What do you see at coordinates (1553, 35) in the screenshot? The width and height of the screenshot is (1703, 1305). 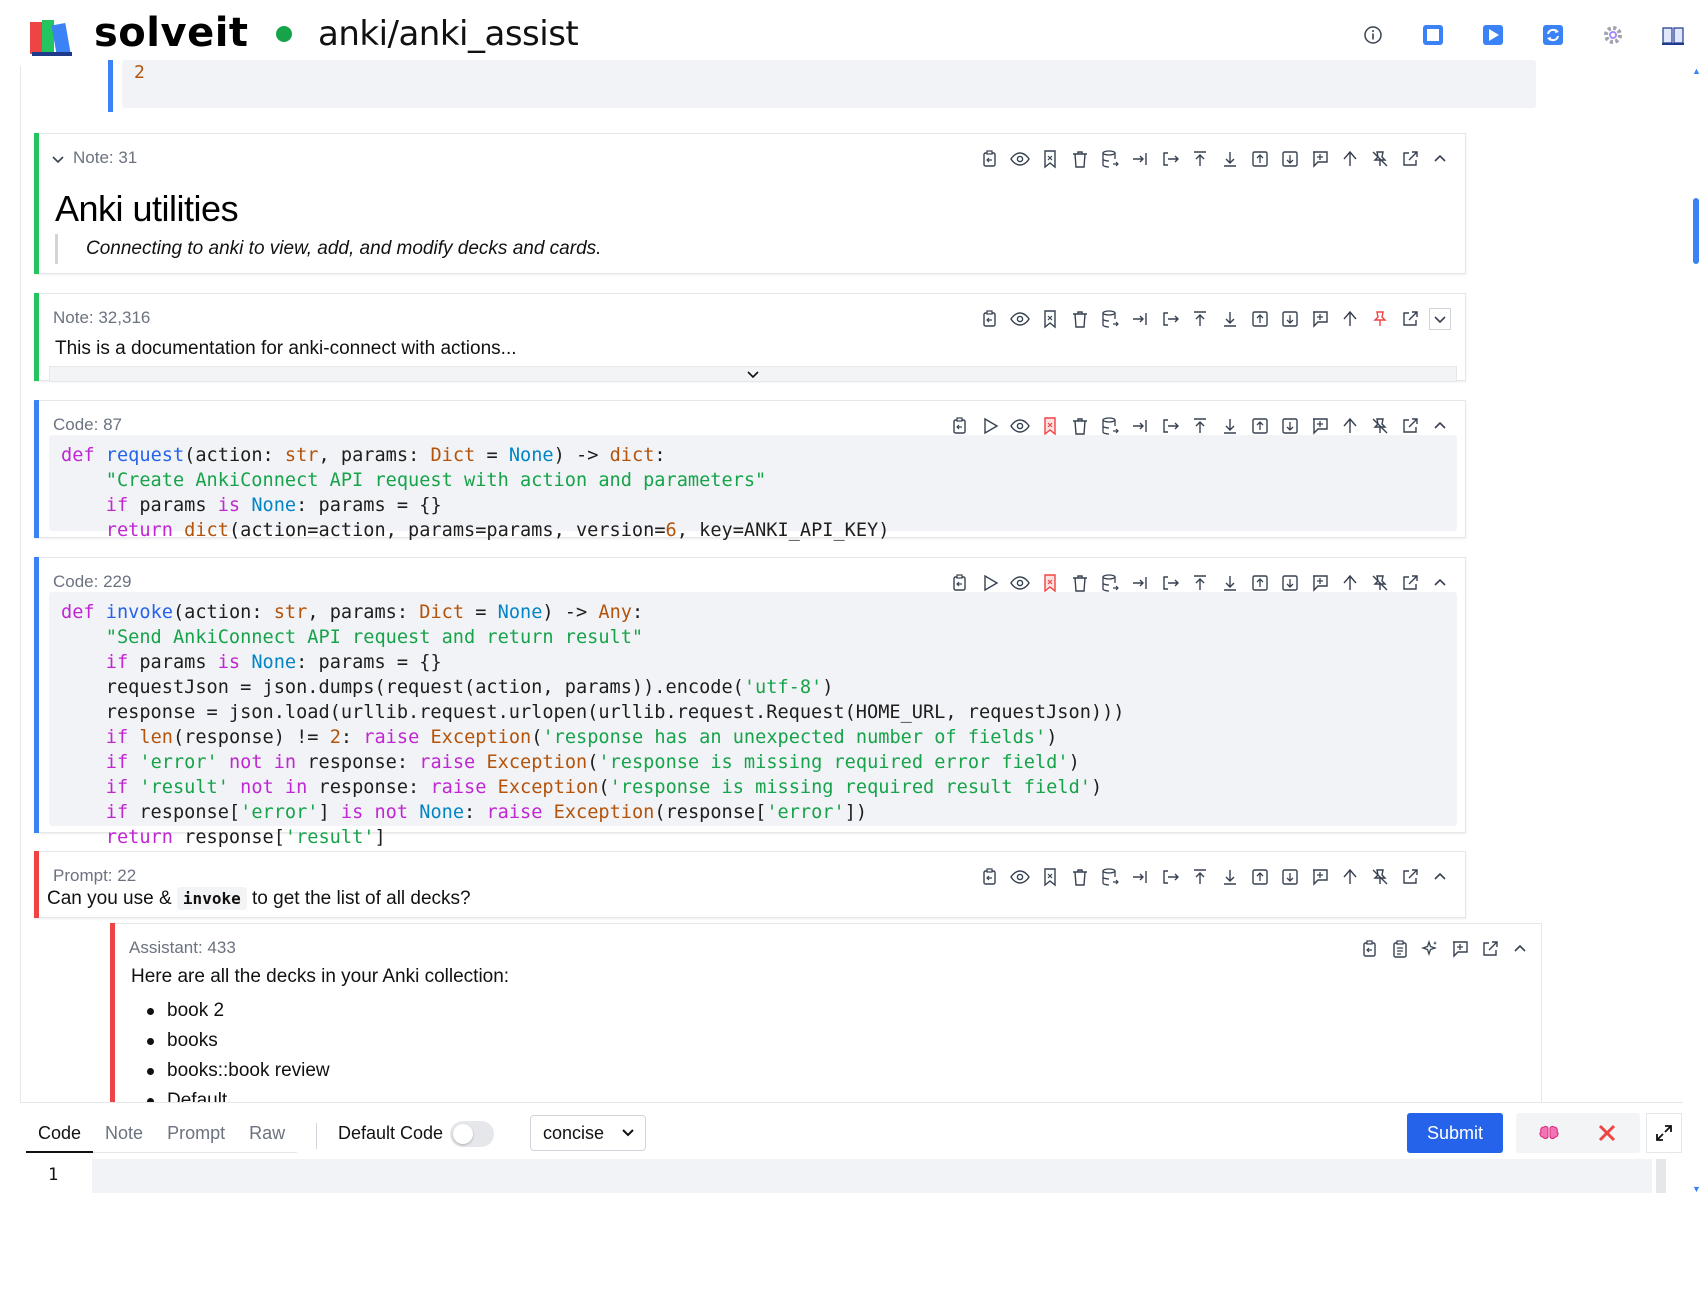 I see `sync-icon` at bounding box center [1553, 35].